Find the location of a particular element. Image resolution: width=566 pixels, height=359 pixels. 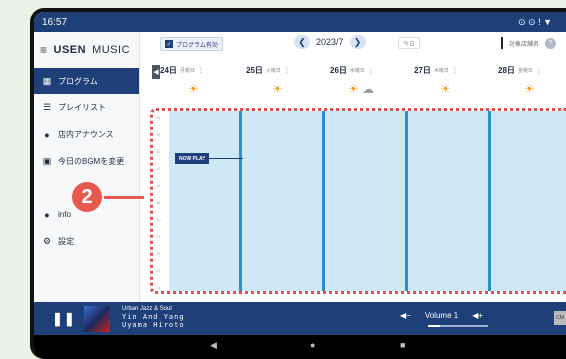

hour-tick: 17 is located at coordinates (158, 168).